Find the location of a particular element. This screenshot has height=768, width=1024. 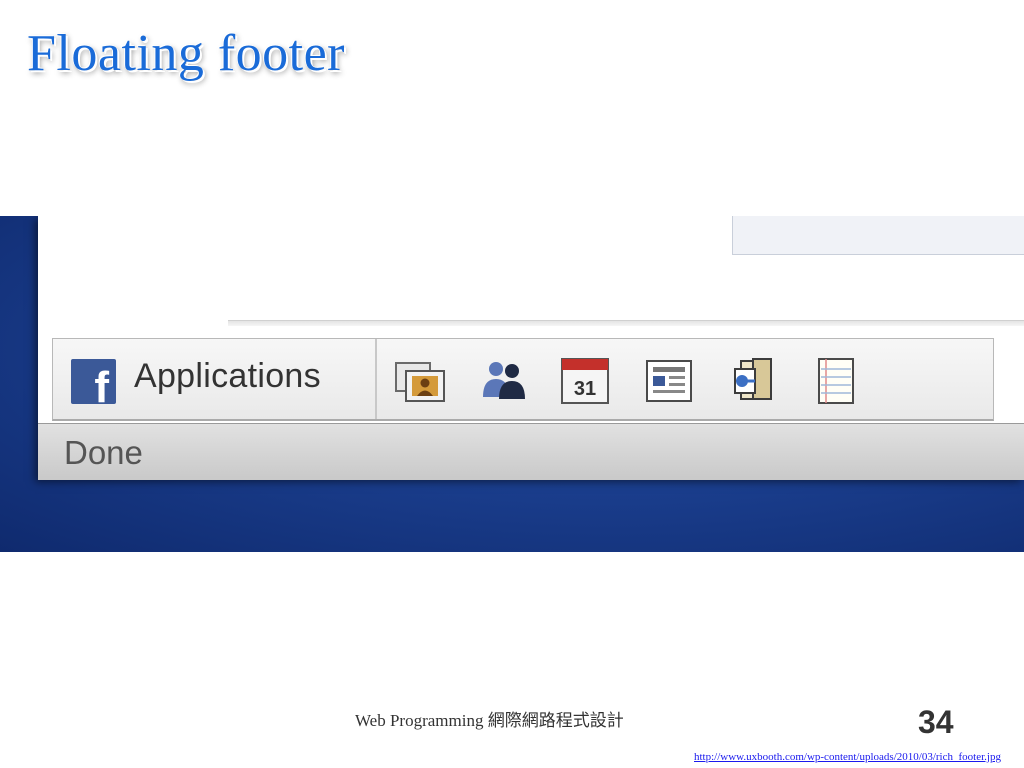

friends-icon is located at coordinates (504, 381).